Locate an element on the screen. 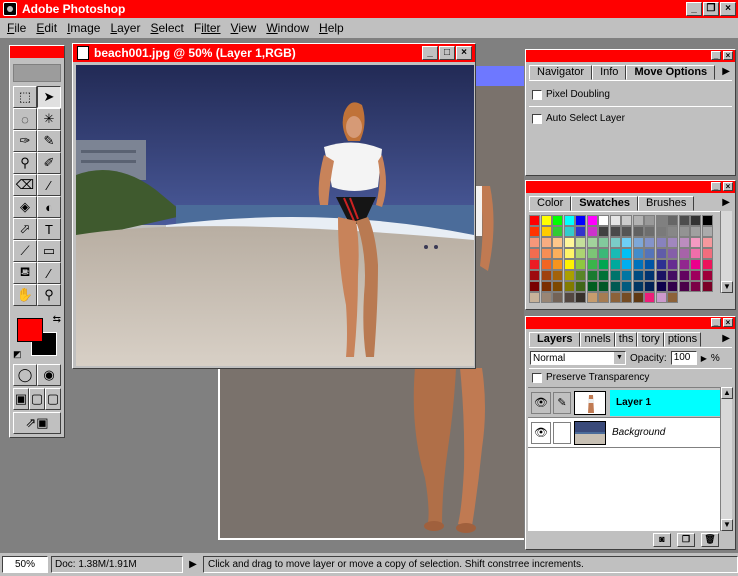 The width and height of the screenshot is (738, 576). auto-select-layer-option: Auto Select Layer is located at coordinates (630, 118).